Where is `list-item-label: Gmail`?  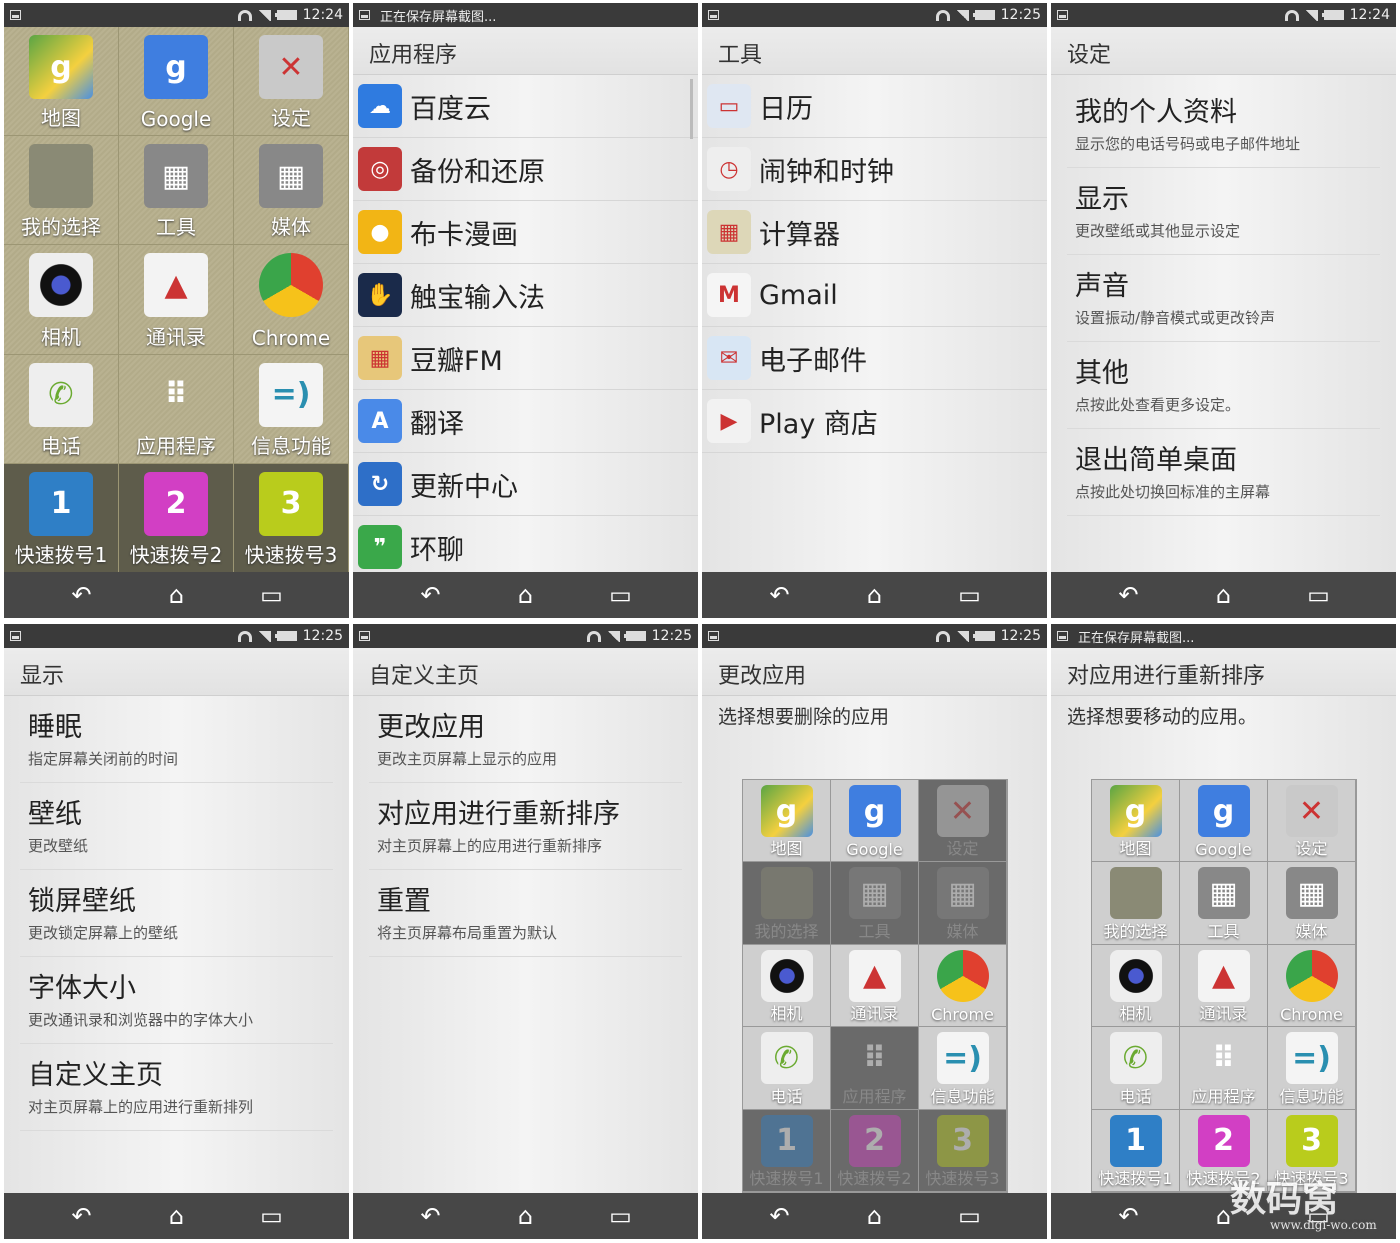
list-item-label: Gmail is located at coordinates (798, 295).